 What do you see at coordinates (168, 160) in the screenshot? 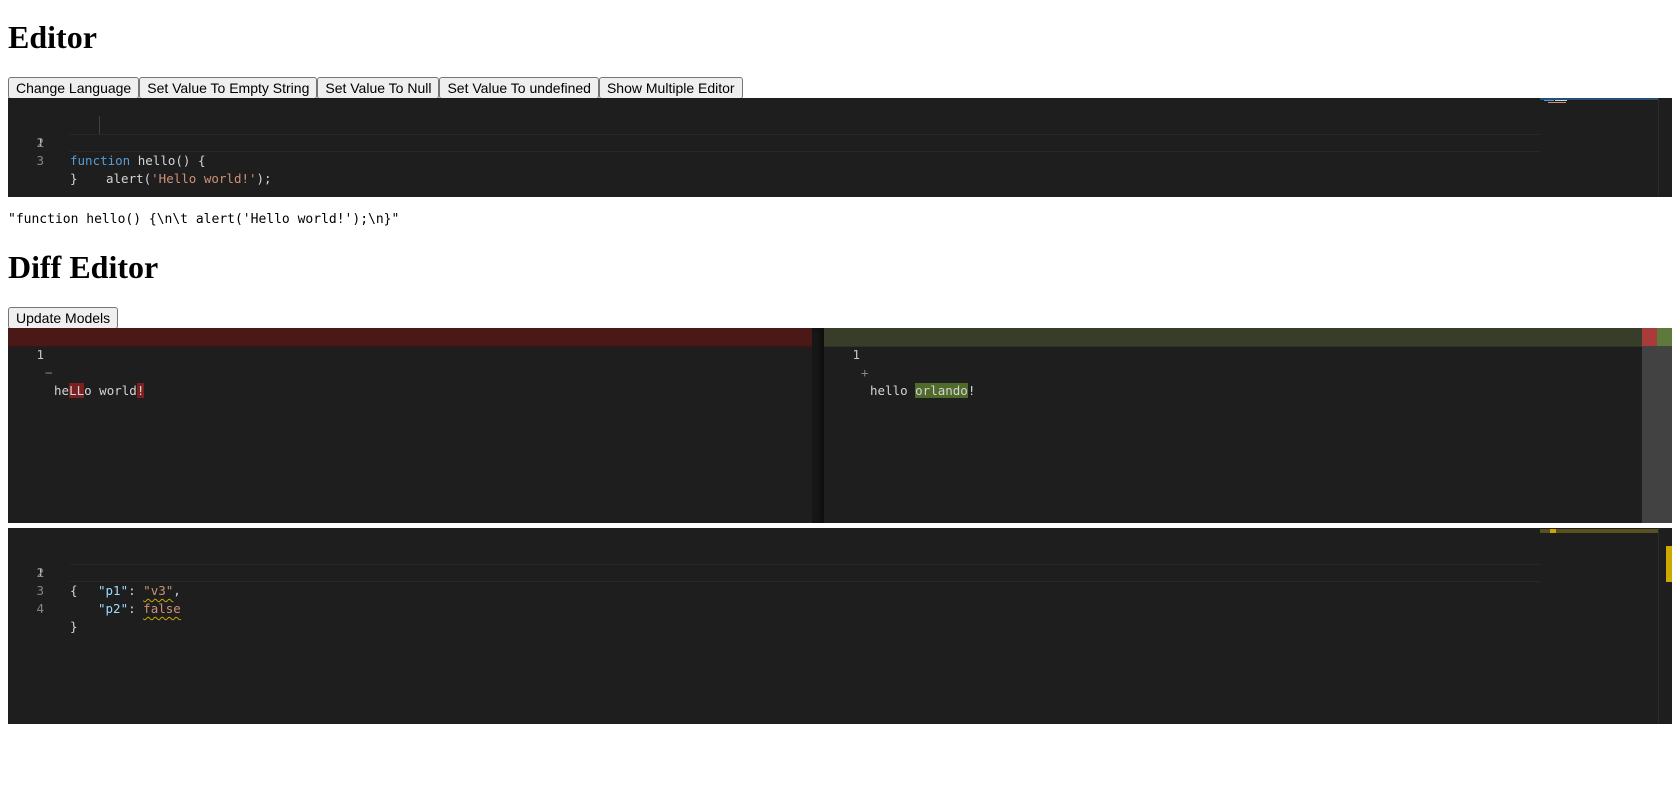
I see `code-text: hello() {` at bounding box center [168, 160].